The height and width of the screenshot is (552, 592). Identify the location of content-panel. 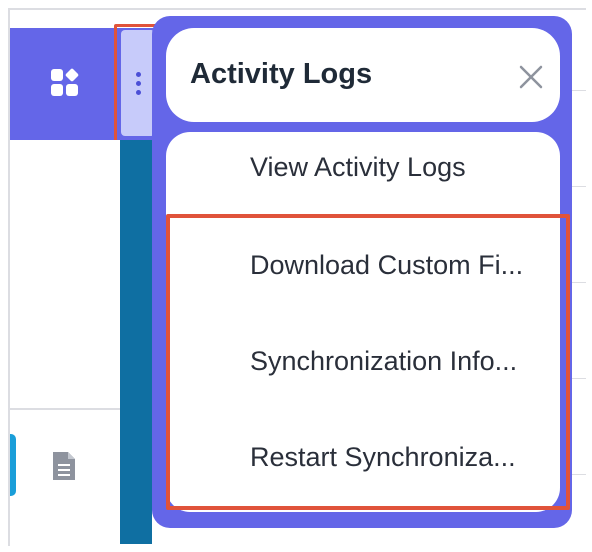
(65, 342).